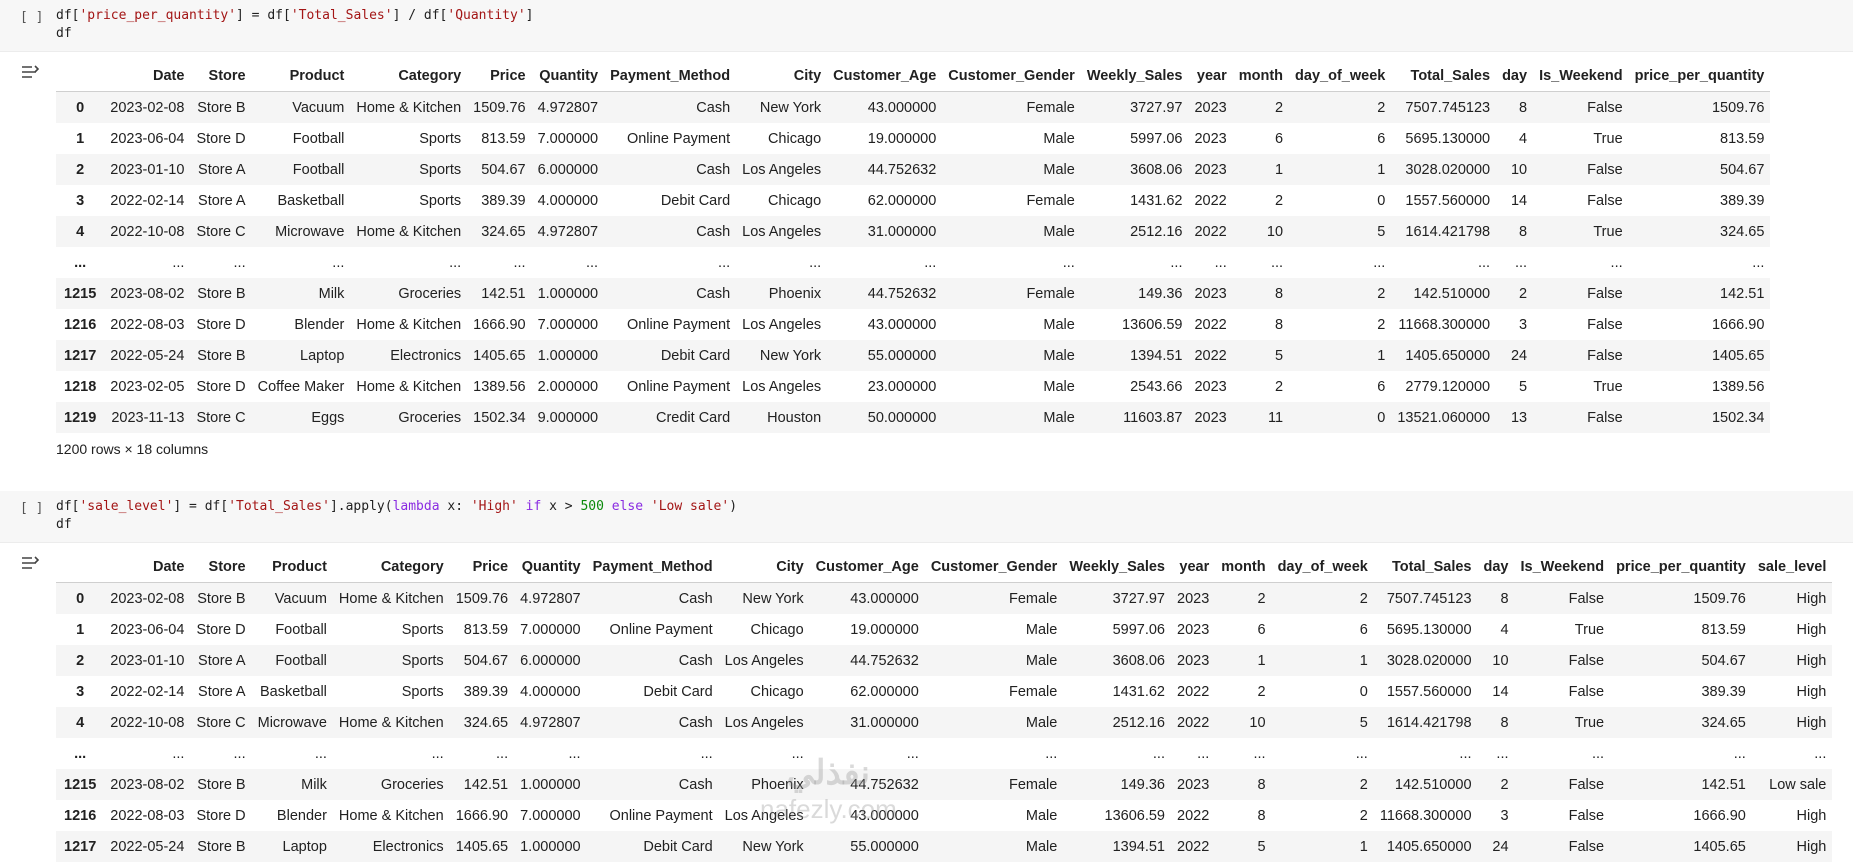 The height and width of the screenshot is (864, 1853). I want to click on dataframe-shape: 1200 rows × 18 columns, so click(132, 449).